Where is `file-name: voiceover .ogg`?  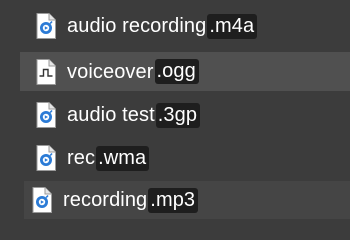 file-name: voiceover .ogg is located at coordinates (133, 71).